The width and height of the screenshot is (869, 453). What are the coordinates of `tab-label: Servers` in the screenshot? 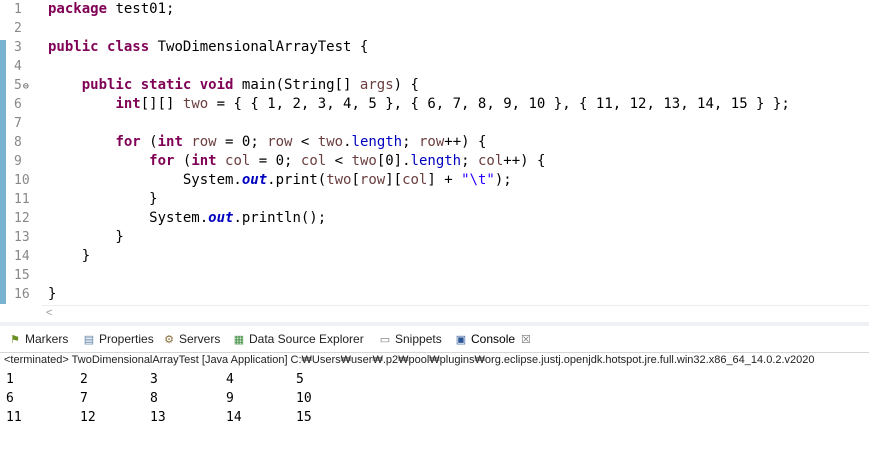 It's located at (200, 339).